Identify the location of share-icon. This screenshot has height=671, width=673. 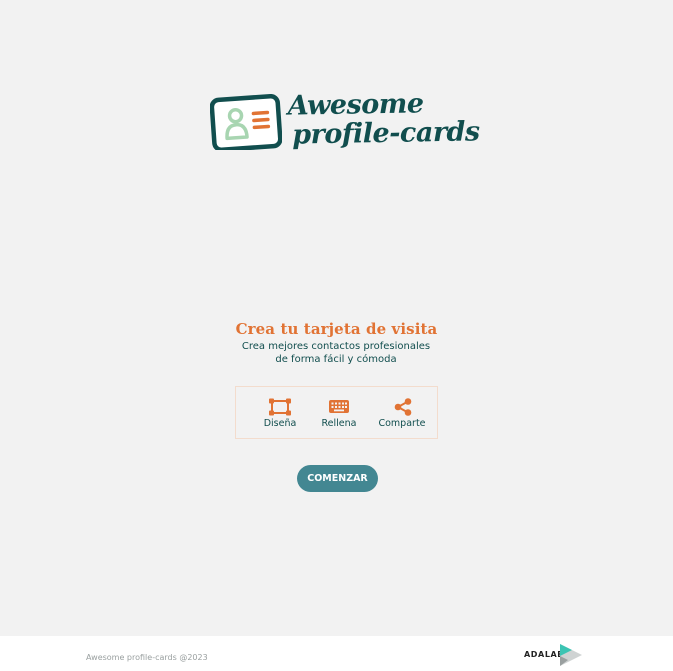
(403, 407).